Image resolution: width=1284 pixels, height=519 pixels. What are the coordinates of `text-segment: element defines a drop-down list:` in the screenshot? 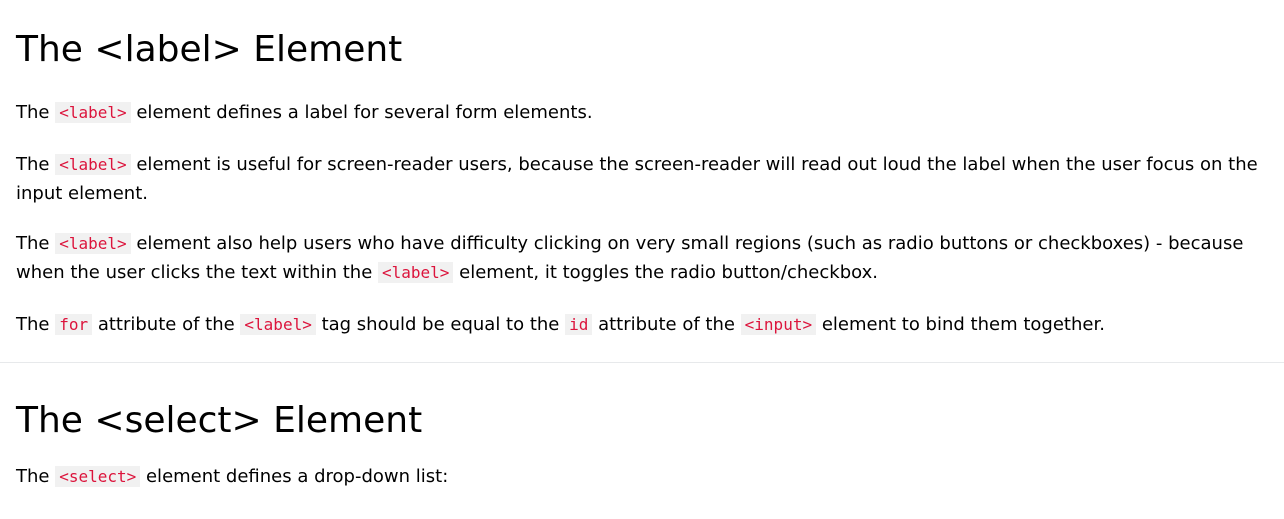 It's located at (294, 476).